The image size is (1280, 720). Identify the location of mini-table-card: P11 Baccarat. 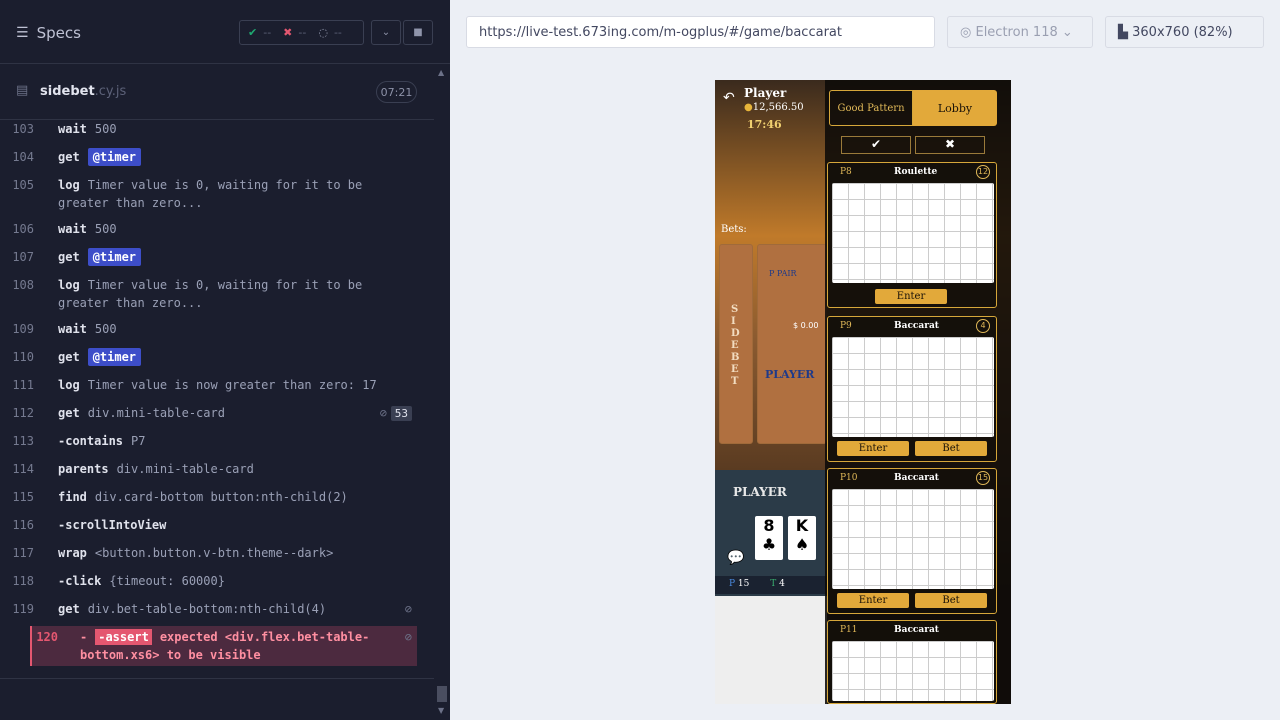
(912, 662).